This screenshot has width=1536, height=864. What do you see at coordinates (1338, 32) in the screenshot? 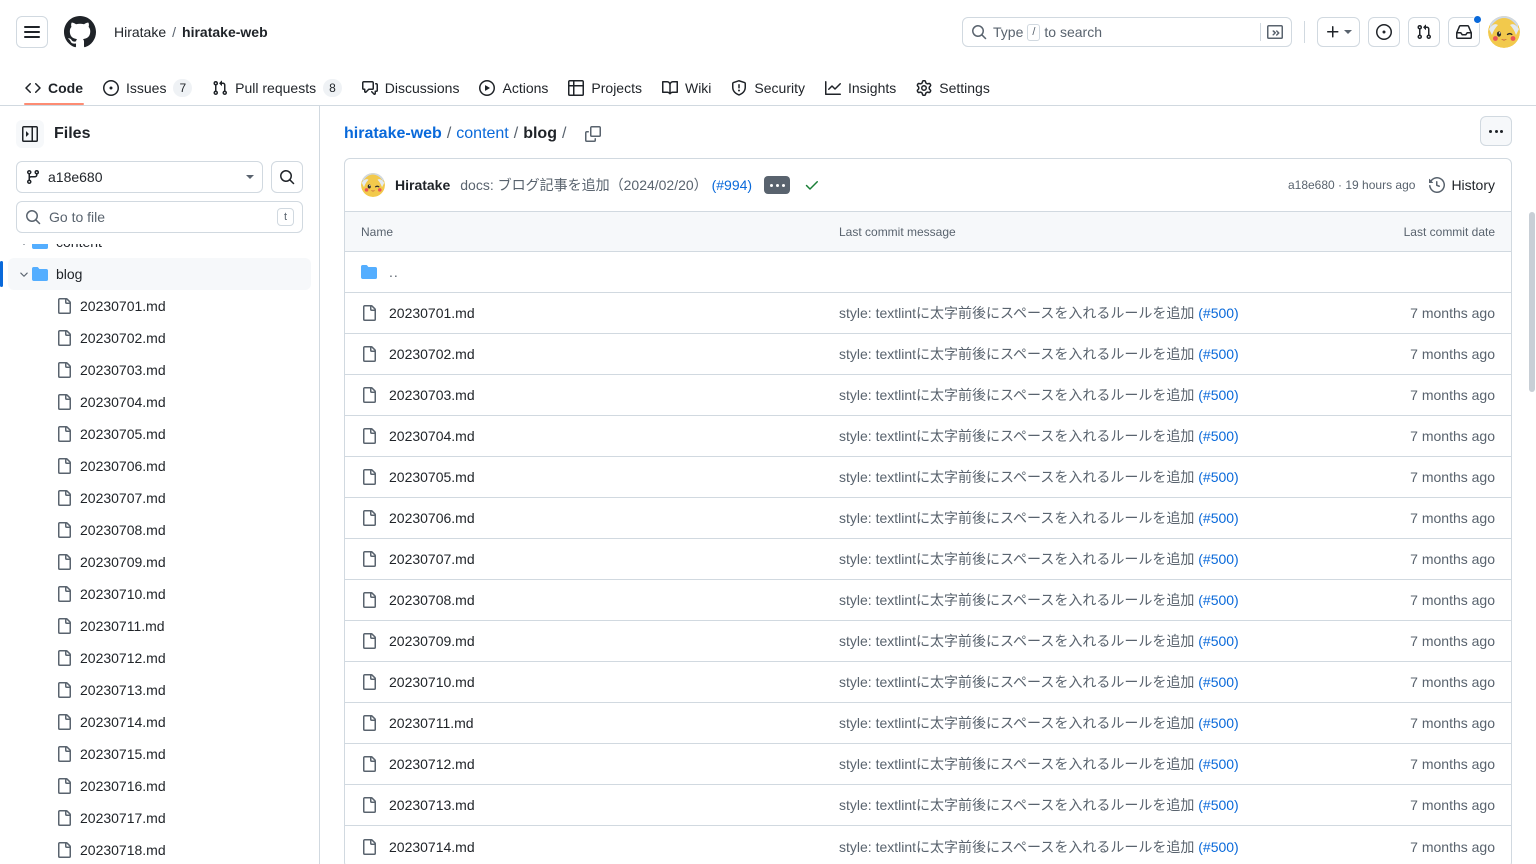
I see `create-new-button` at bounding box center [1338, 32].